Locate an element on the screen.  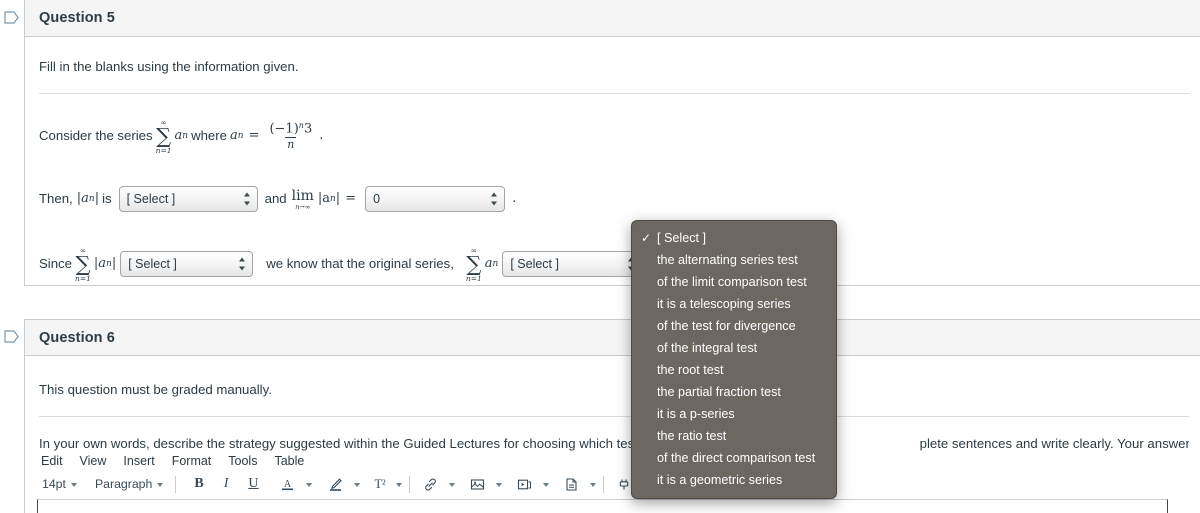
equals-sign-2: = is located at coordinates (351, 199).